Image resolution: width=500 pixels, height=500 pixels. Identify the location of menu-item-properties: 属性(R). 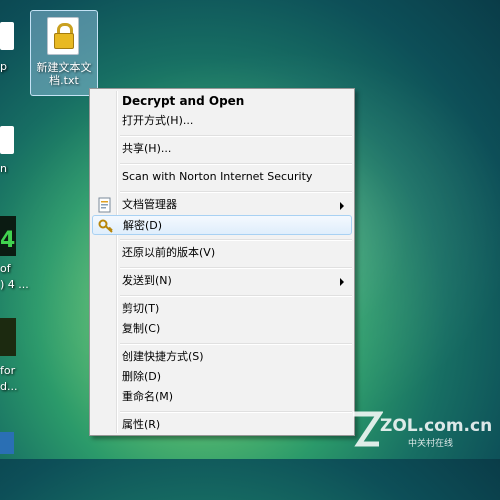
(222, 425).